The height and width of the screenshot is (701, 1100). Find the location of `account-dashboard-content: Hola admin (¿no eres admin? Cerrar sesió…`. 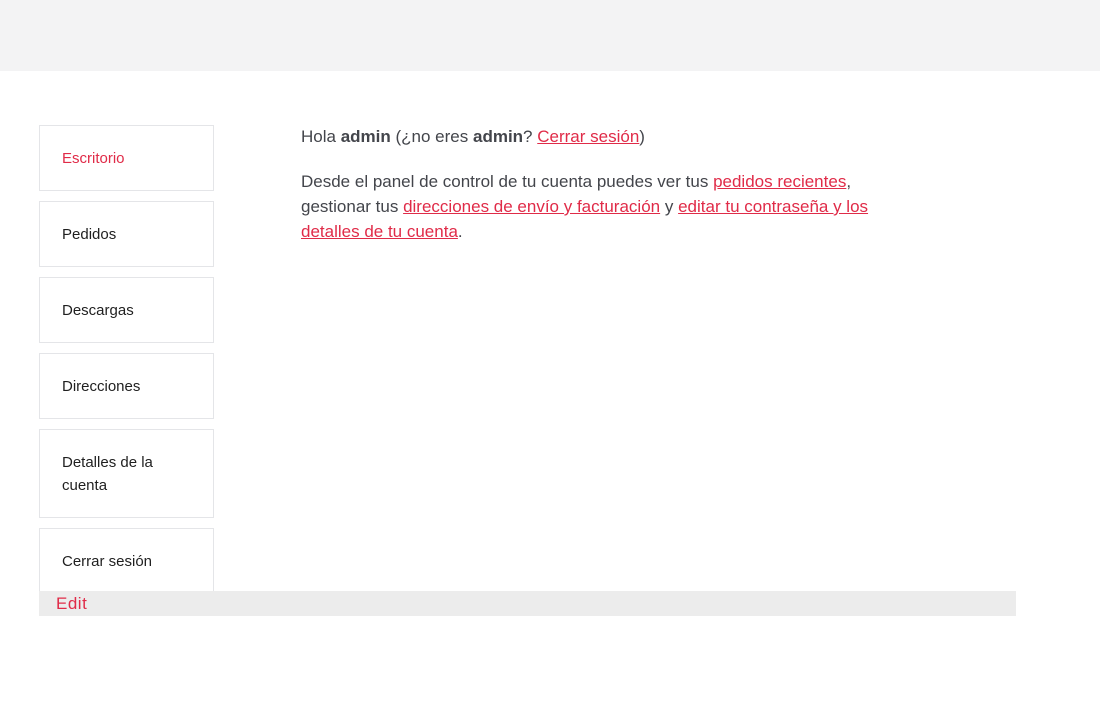

account-dashboard-content: Hola admin (¿no eres admin? Cerrar sesió… is located at coordinates (611, 194).